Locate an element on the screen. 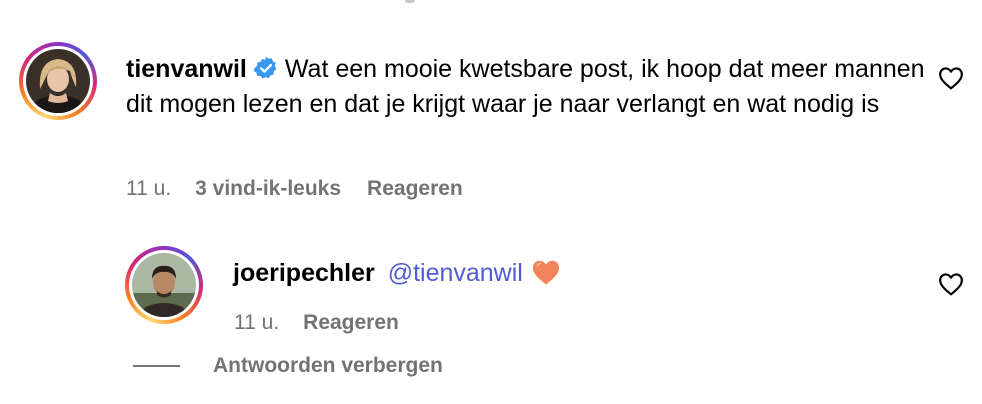  reply-meta: 11 u. Reageren is located at coordinates (316, 323).